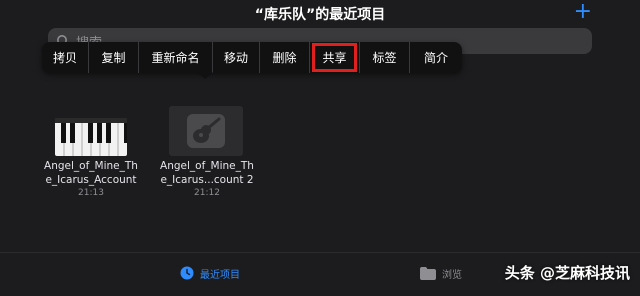 This screenshot has width=640, height=296. What do you see at coordinates (436, 57) in the screenshot?
I see `menu-item-info: 简介` at bounding box center [436, 57].